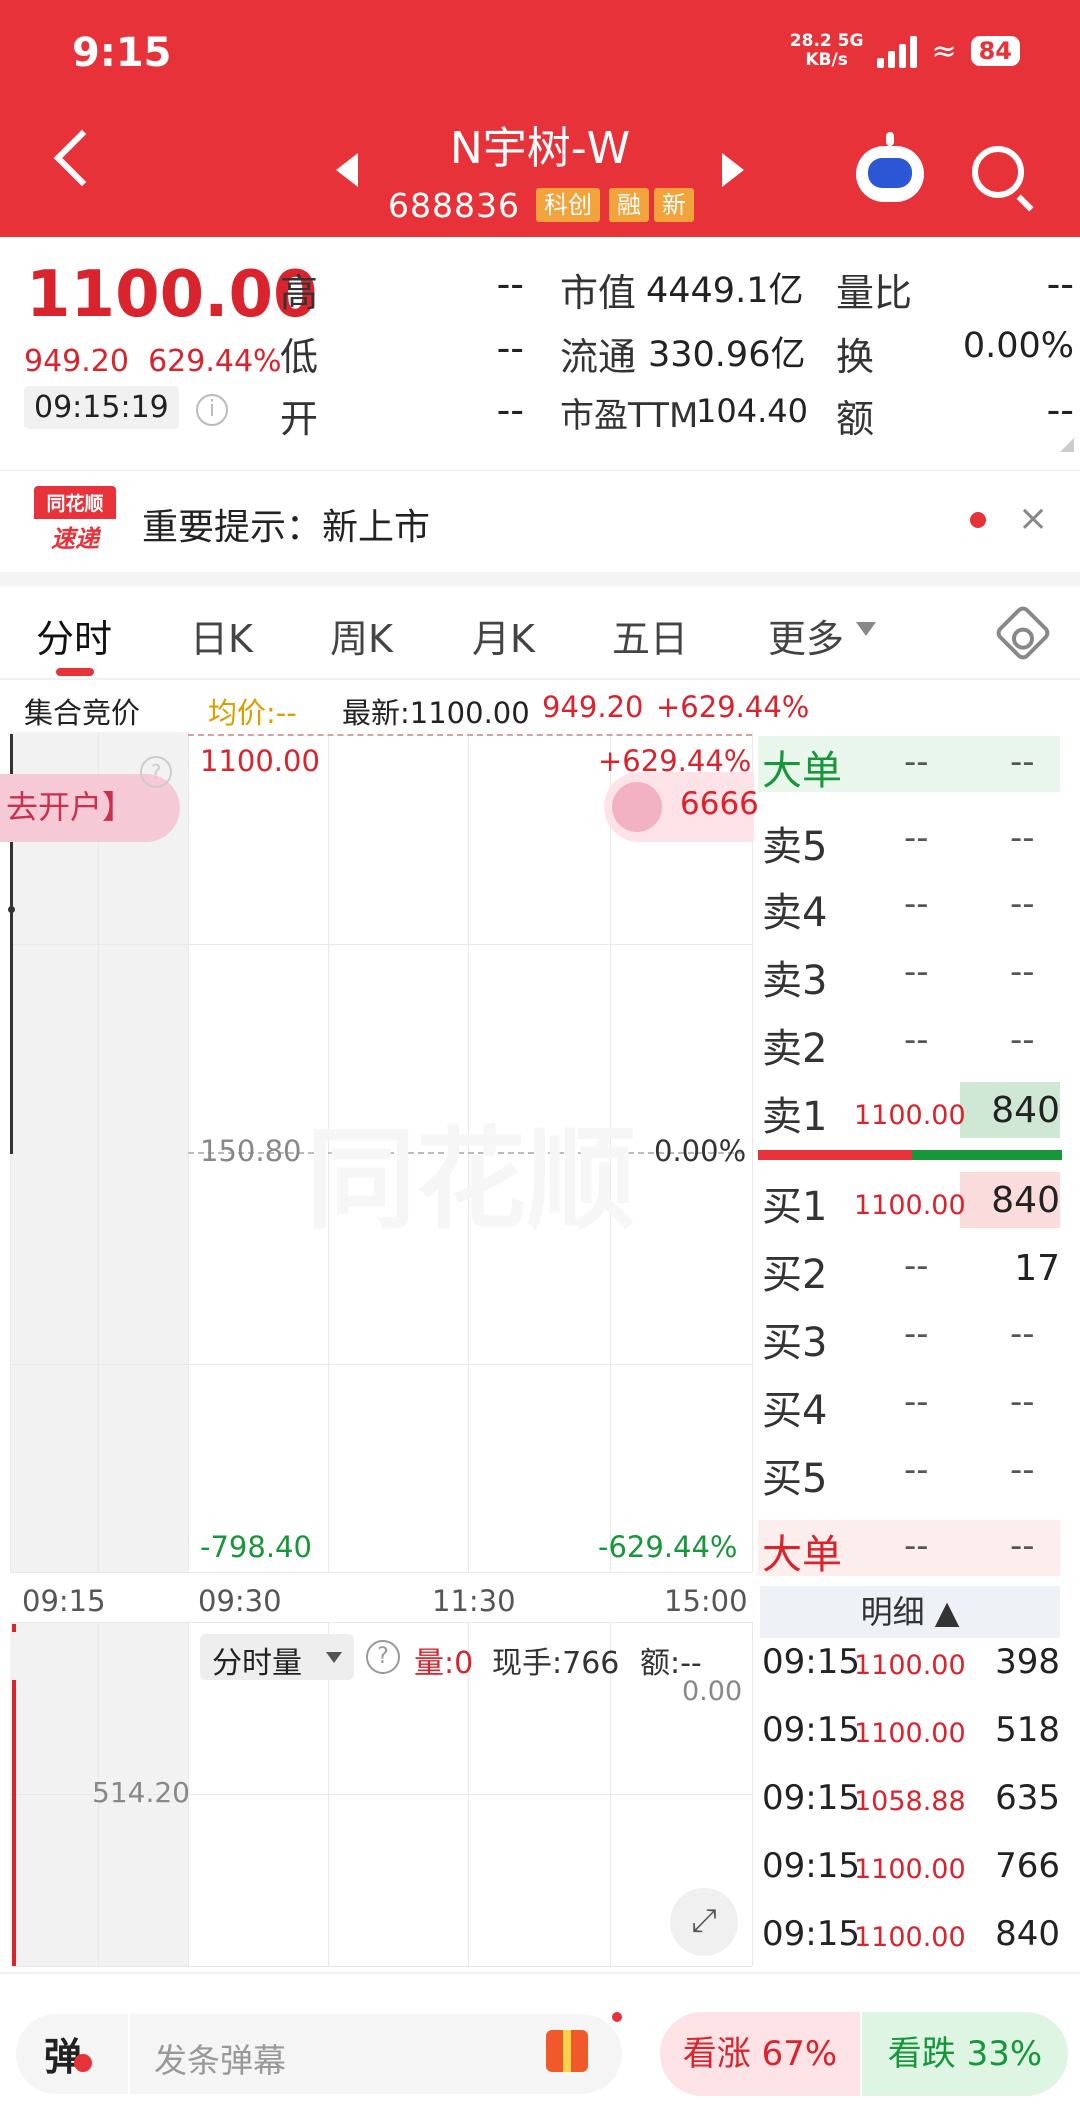 The image size is (1080, 2111). I want to click on buy4-label: 买4, so click(795, 1411).